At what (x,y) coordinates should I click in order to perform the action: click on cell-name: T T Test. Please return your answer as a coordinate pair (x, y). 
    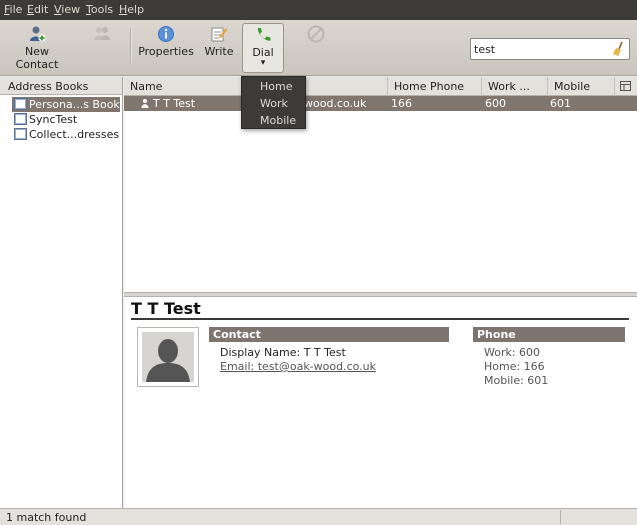
    Looking at the image, I should click on (174, 103).